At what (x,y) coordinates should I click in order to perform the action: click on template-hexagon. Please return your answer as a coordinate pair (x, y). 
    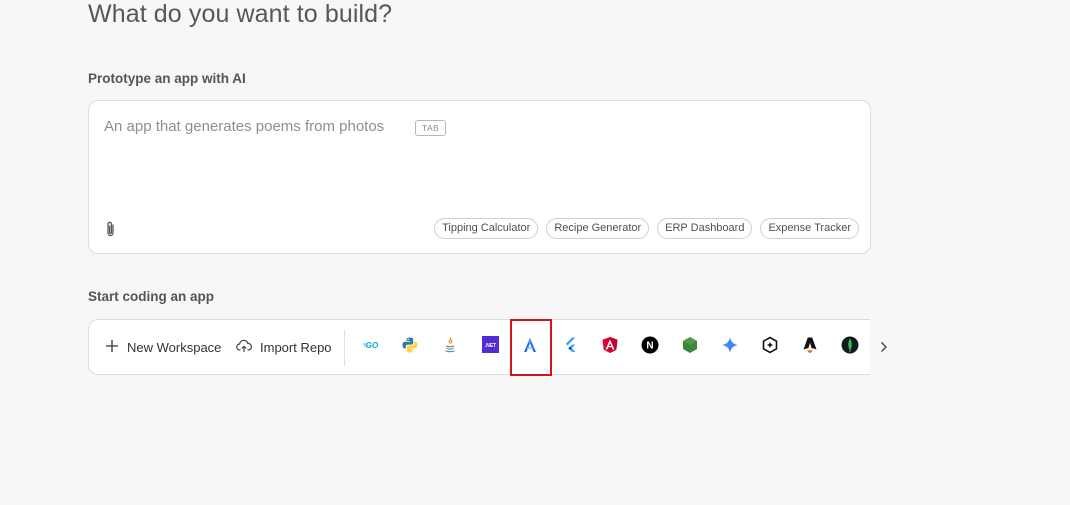
    Looking at the image, I should click on (770, 347).